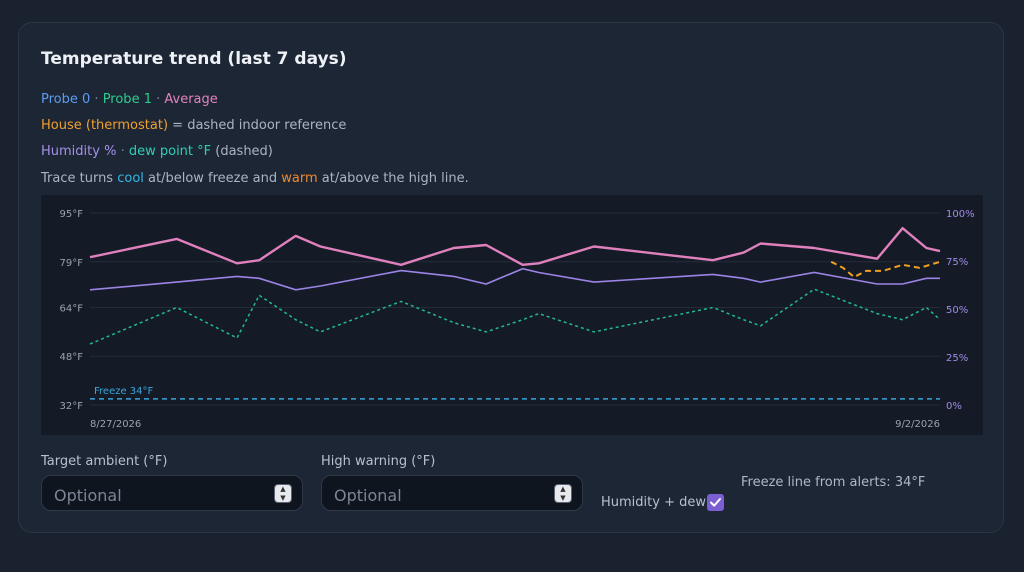 Image resolution: width=1024 pixels, height=572 pixels. Describe the element at coordinates (242, 151) in the screenshot. I see `legend-dew-desc: (dashed)` at that location.